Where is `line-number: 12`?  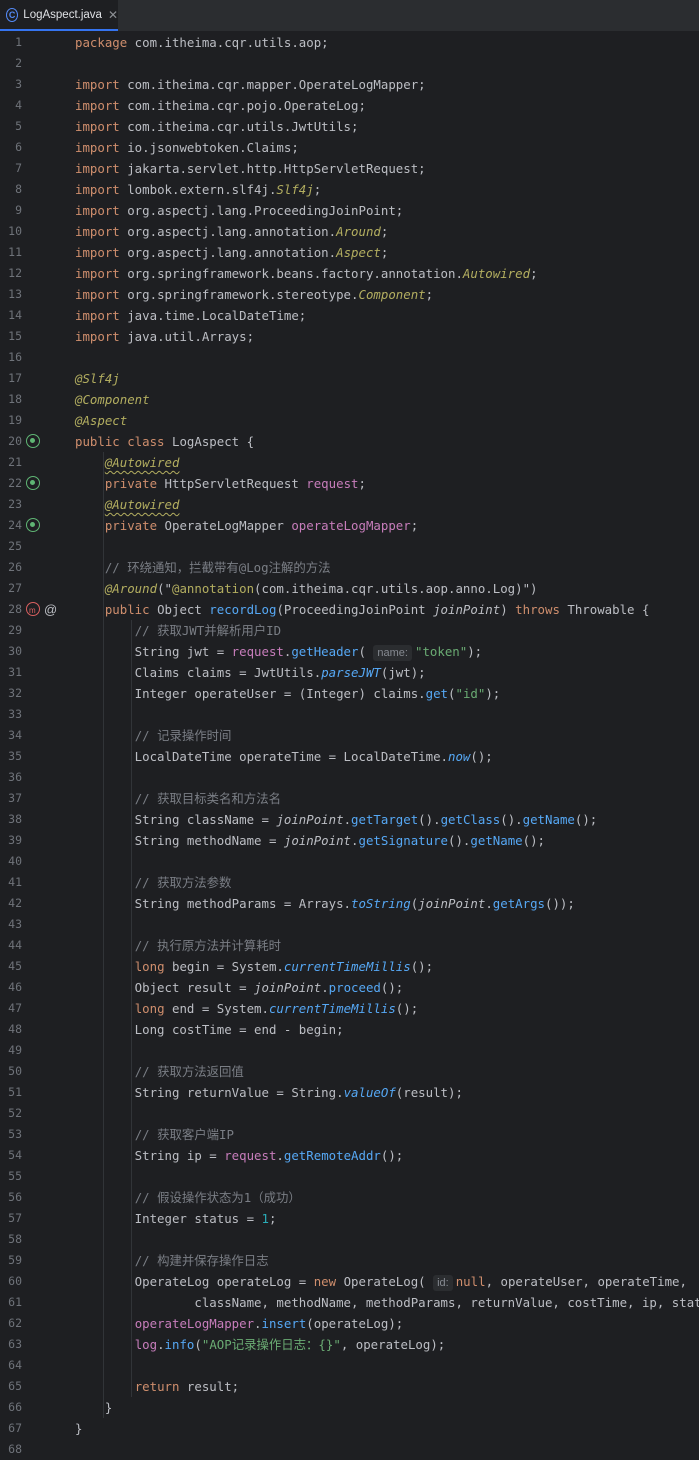
line-number: 12 is located at coordinates (11, 273).